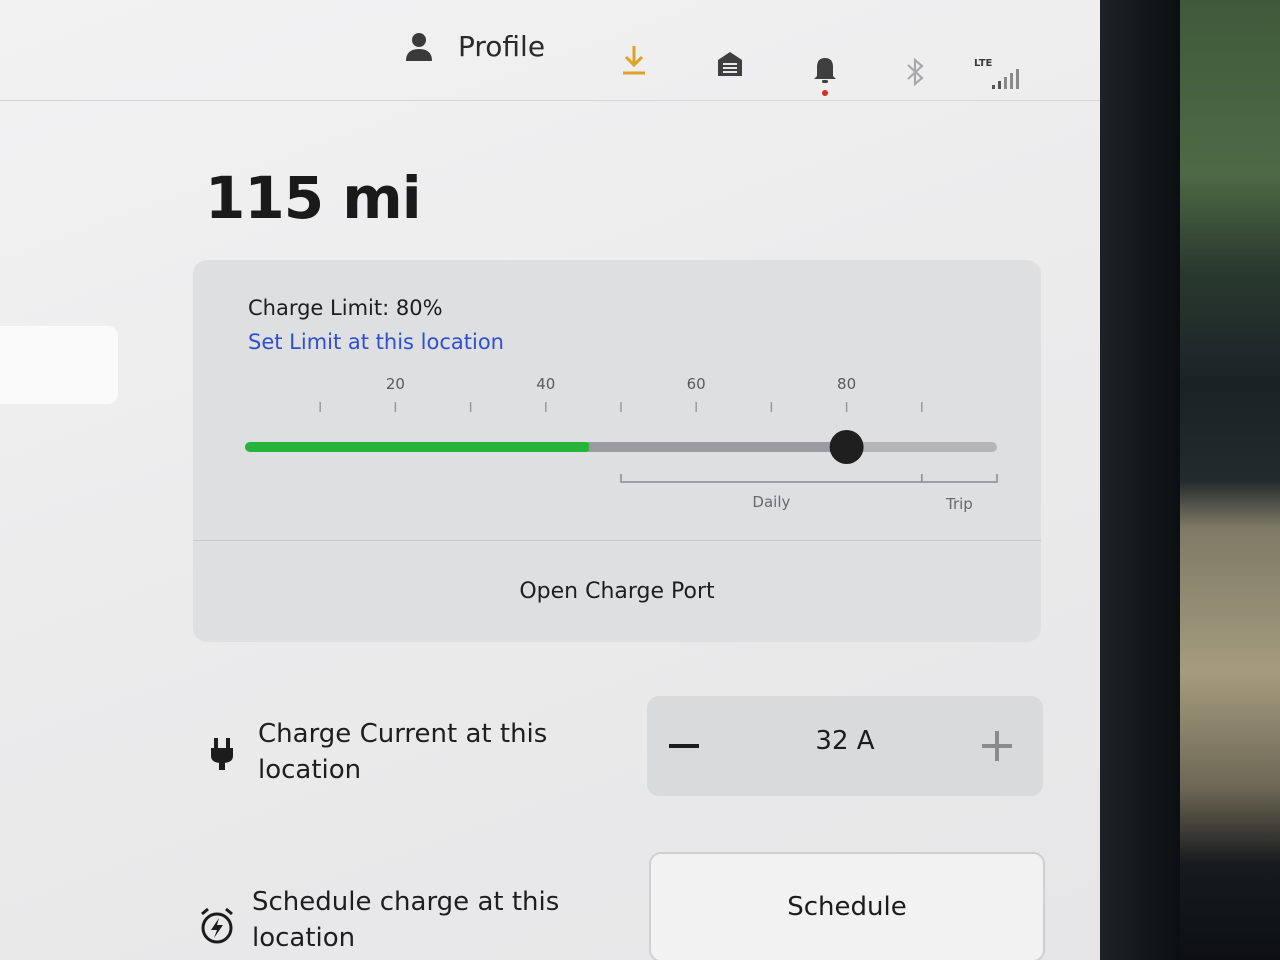 The height and width of the screenshot is (960, 1280). I want to click on charge-current-stepper: 32 A, so click(845, 746).